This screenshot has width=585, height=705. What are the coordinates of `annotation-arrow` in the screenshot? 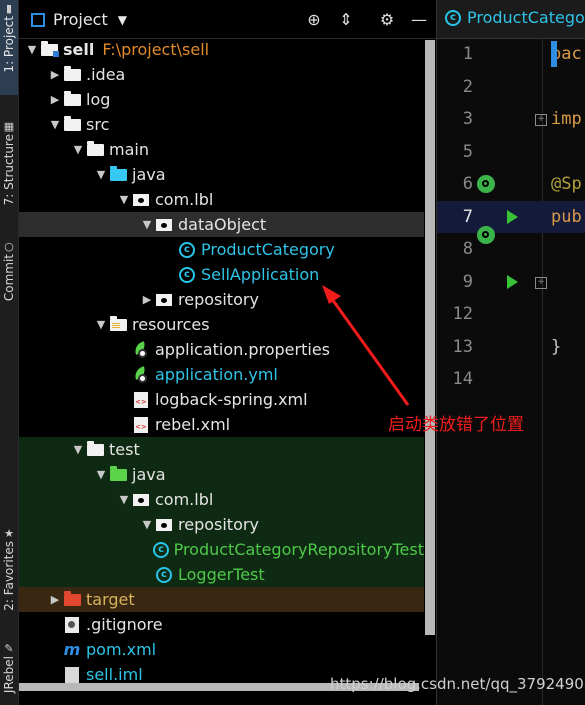 It's located at (366, 345).